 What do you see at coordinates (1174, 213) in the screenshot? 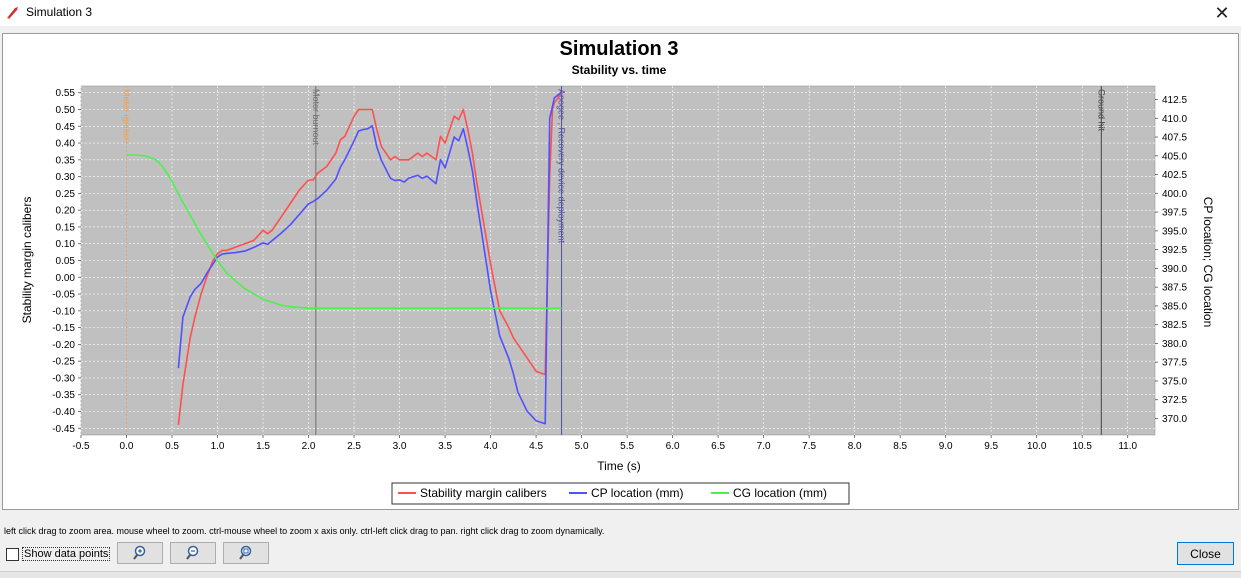
I see `y-right-tick-label: 397.5` at bounding box center [1174, 213].